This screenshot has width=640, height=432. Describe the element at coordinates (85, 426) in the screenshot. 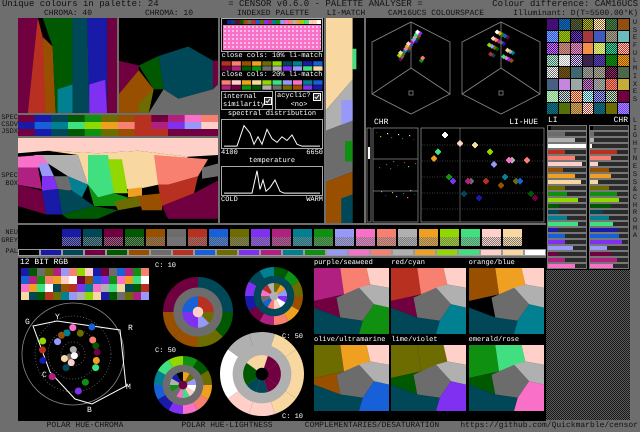

I see `panel-caption: POLAR HUE-CHROMA` at that location.